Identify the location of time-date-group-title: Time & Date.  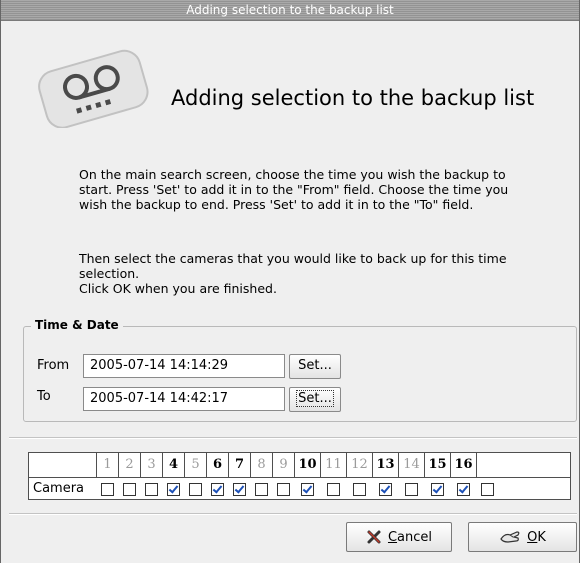
(77, 325).